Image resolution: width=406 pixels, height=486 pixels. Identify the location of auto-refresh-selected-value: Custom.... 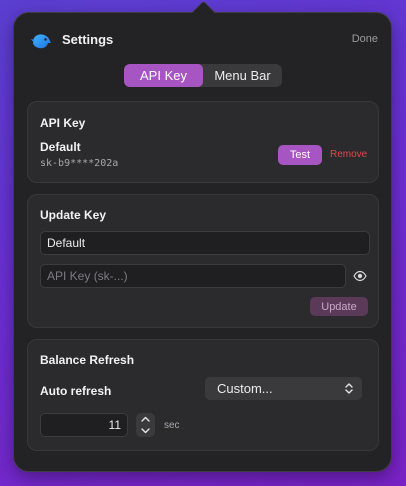
(245, 388).